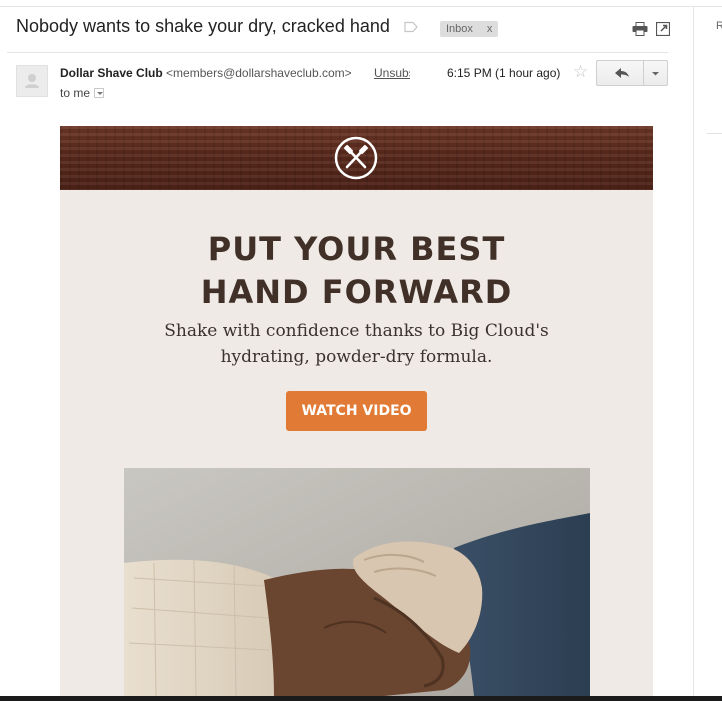 This screenshot has width=722, height=701. Describe the element at coordinates (411, 27) in the screenshot. I see `label-tag-icon` at that location.